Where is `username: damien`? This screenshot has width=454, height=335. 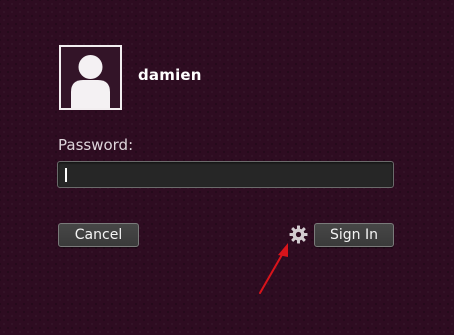 username: damien is located at coordinates (170, 75).